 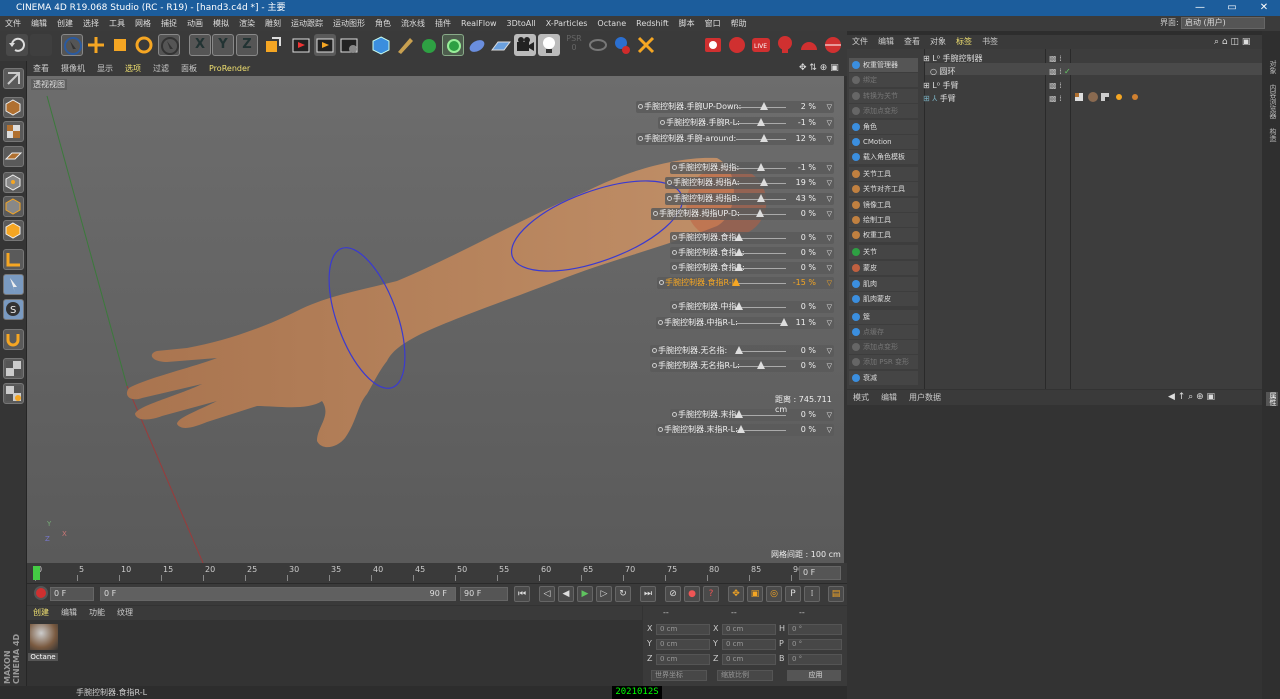 What do you see at coordinates (812, 594) in the screenshot?
I see `key-pla-icon: ⁞` at bounding box center [812, 594].